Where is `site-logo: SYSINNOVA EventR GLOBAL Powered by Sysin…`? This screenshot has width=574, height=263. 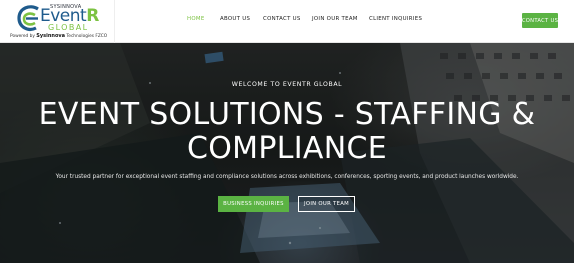 site-logo: SYSINNOVA EventR GLOBAL Powered by Sysin… is located at coordinates (60, 22).